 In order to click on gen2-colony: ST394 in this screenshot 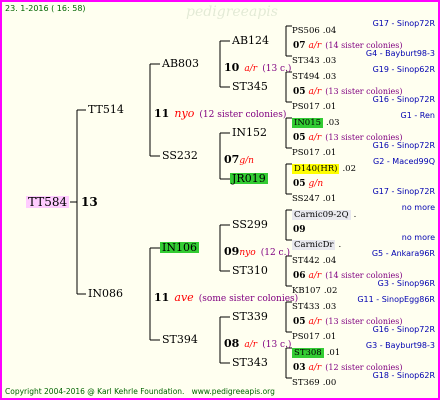, I will do `click(180, 339)`.